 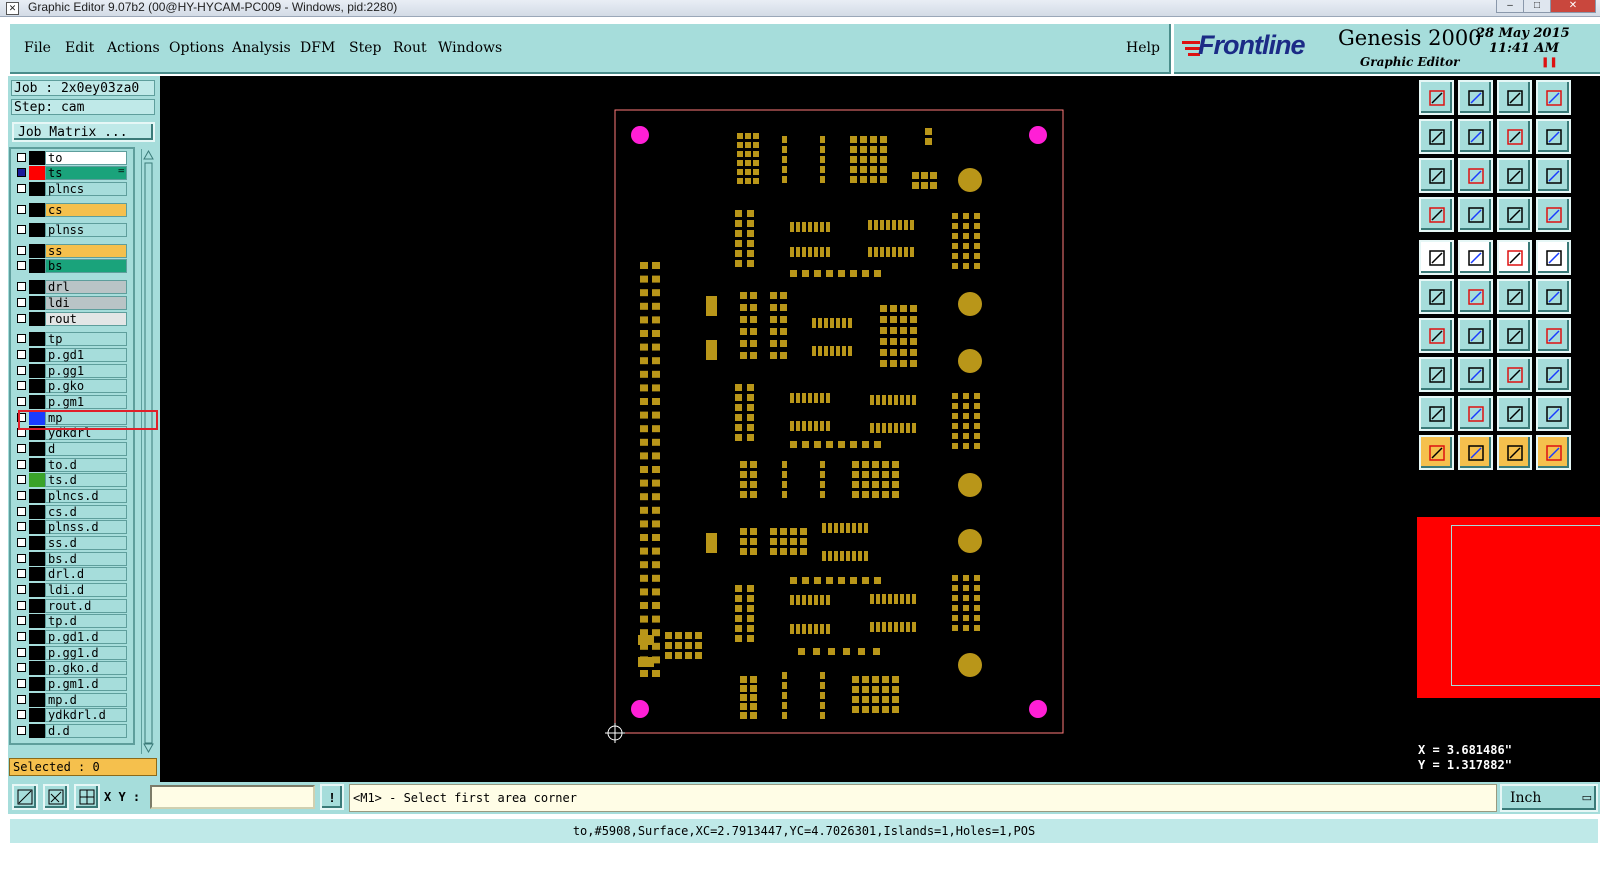 What do you see at coordinates (1475, 214) in the screenshot?
I see `grid-toggle-button` at bounding box center [1475, 214].